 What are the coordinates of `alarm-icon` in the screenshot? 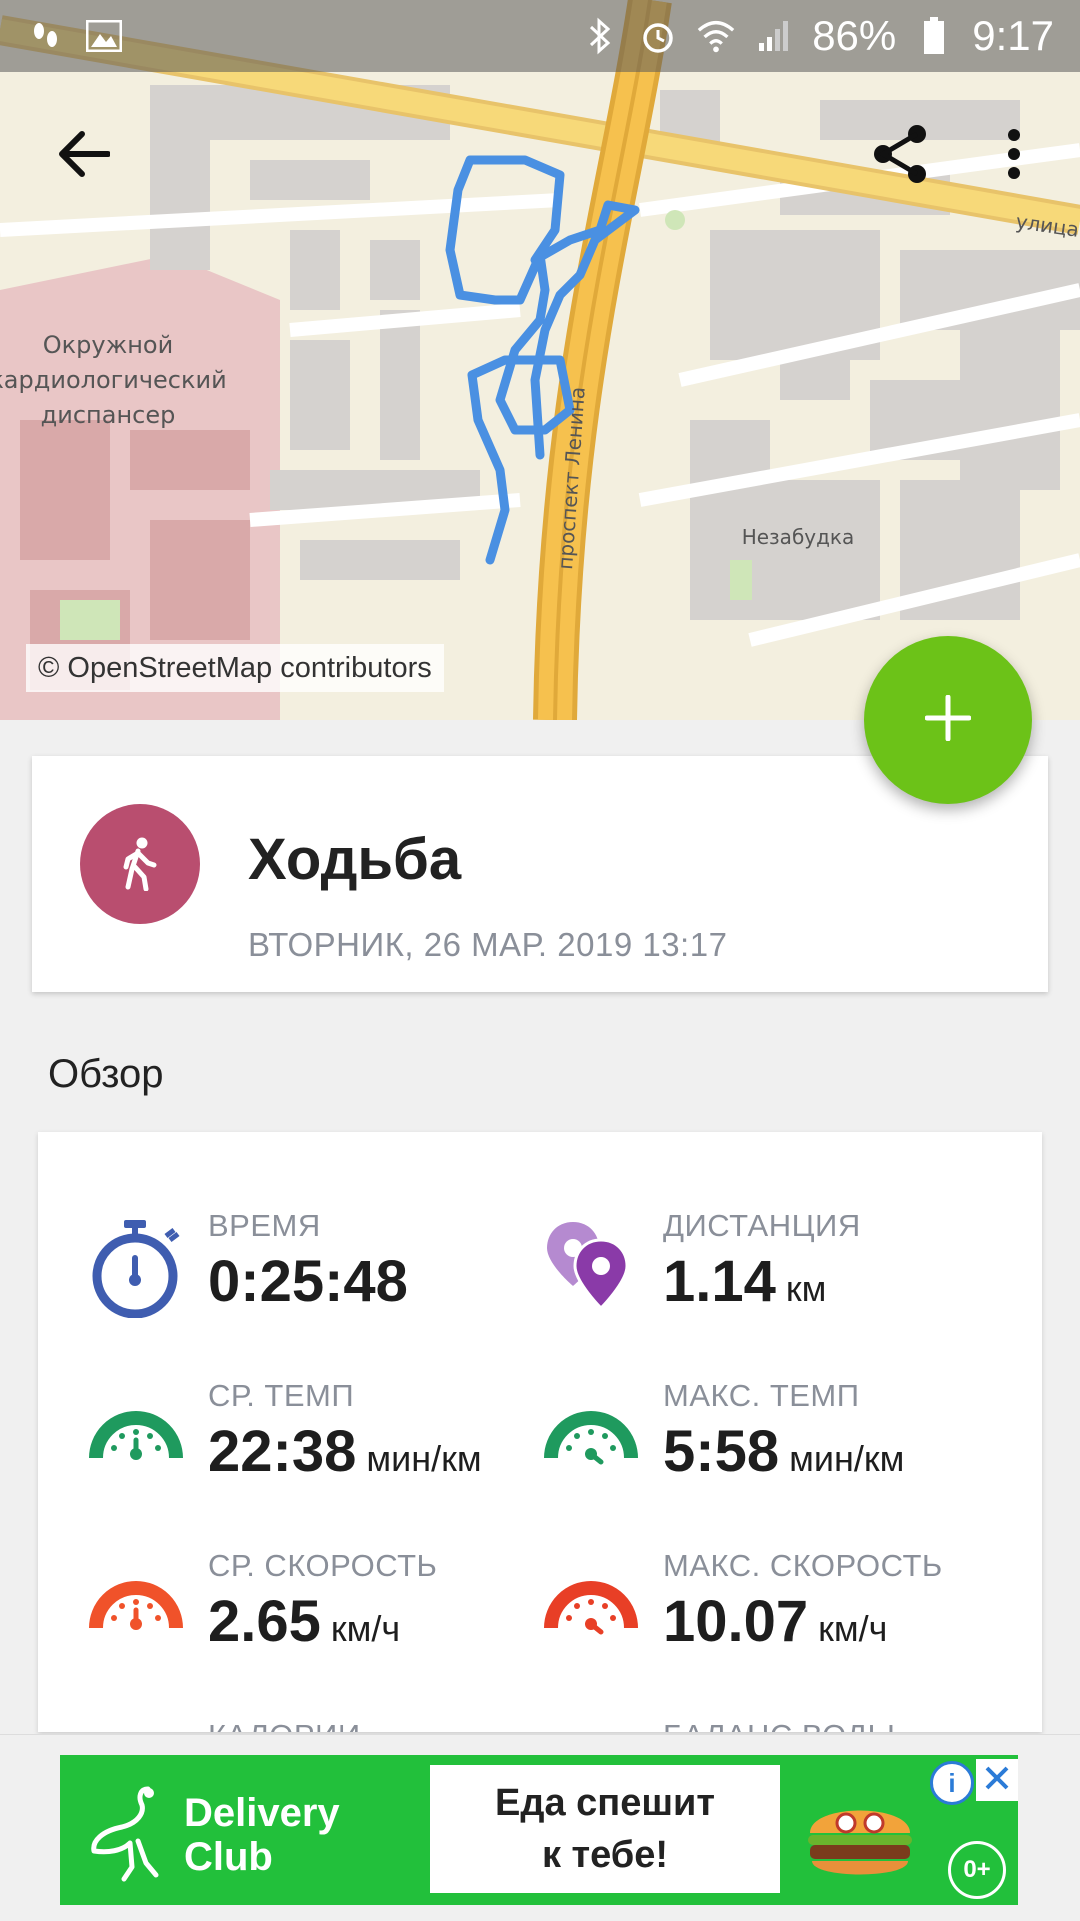 It's located at (658, 36).